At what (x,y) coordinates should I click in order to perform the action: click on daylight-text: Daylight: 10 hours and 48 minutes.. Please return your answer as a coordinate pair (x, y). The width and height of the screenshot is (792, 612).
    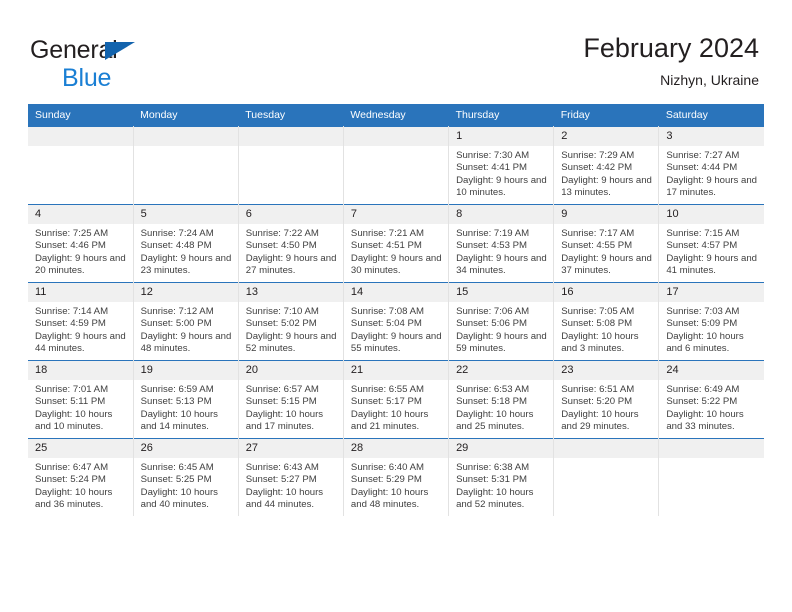
    Looking at the image, I should click on (389, 498).